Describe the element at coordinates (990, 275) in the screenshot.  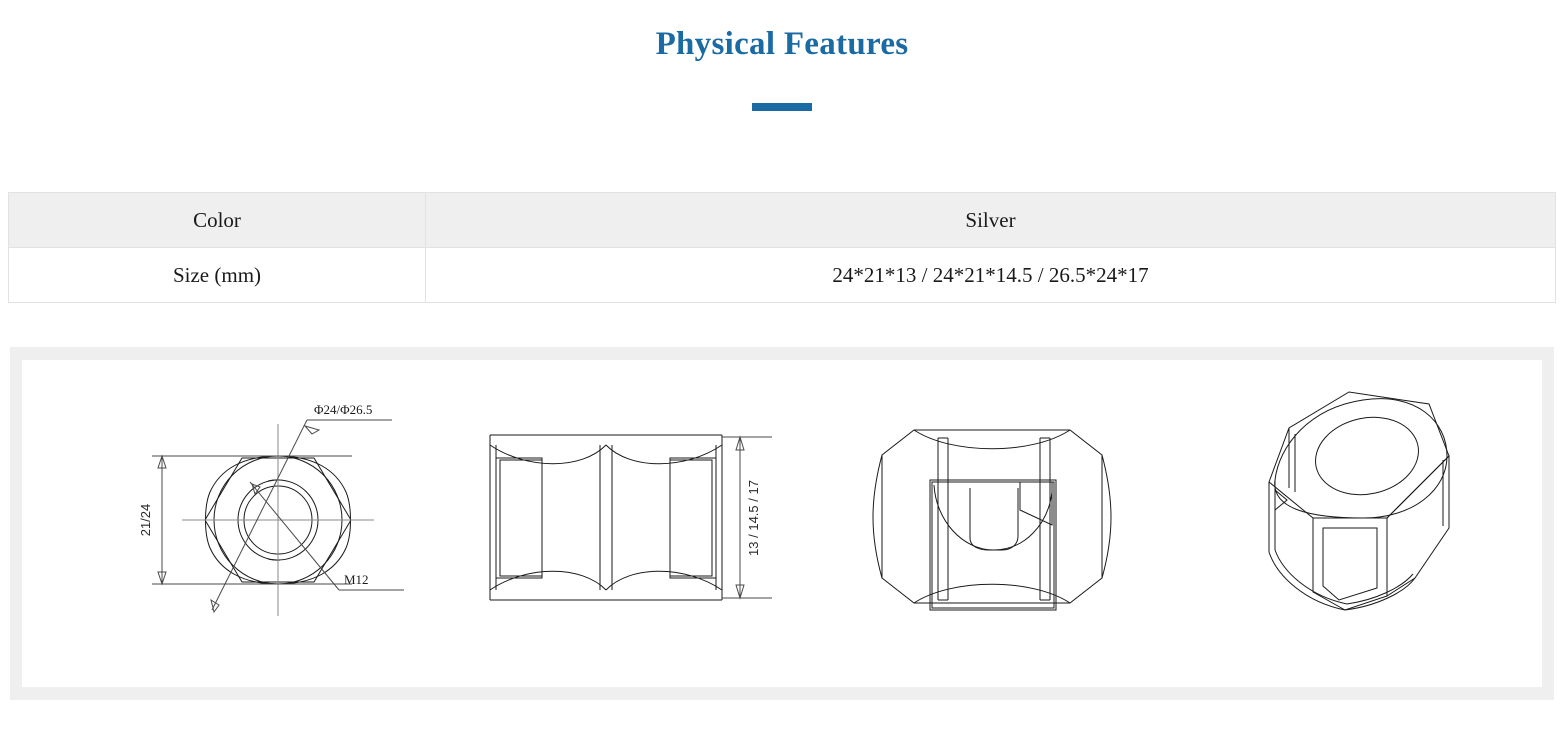
I see `spec-value-size: 24*21*13 / 24*21*14.5 / 26.5*24*17` at that location.